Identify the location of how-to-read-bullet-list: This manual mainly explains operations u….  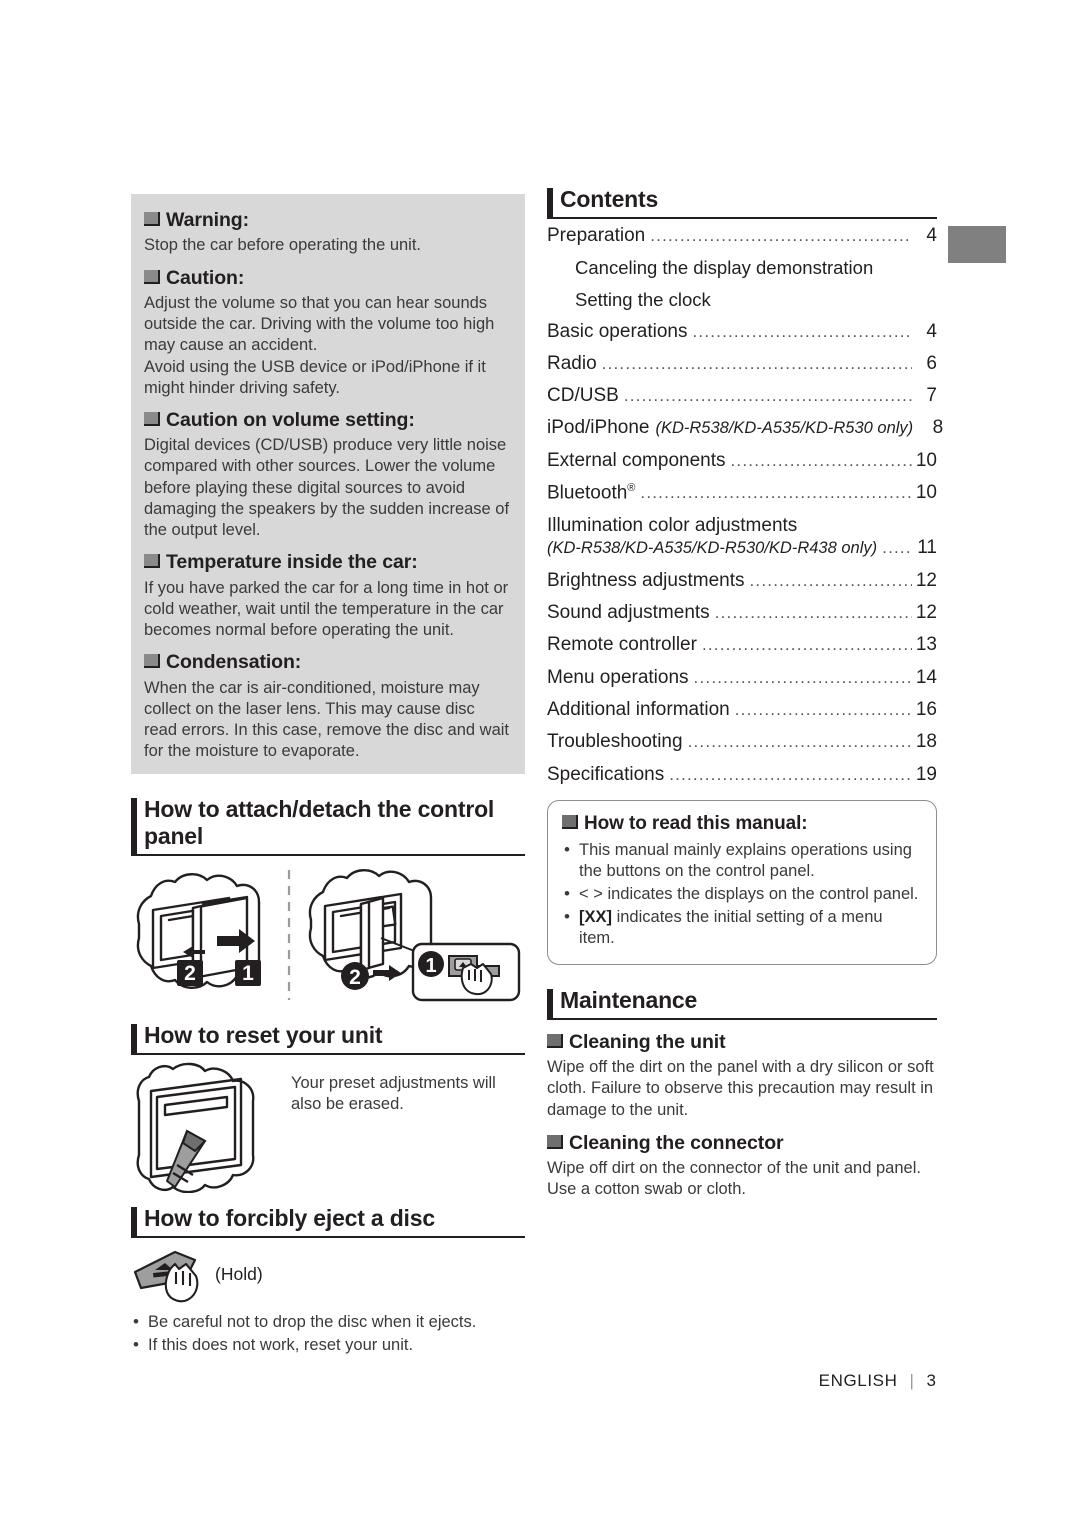
(742, 894).